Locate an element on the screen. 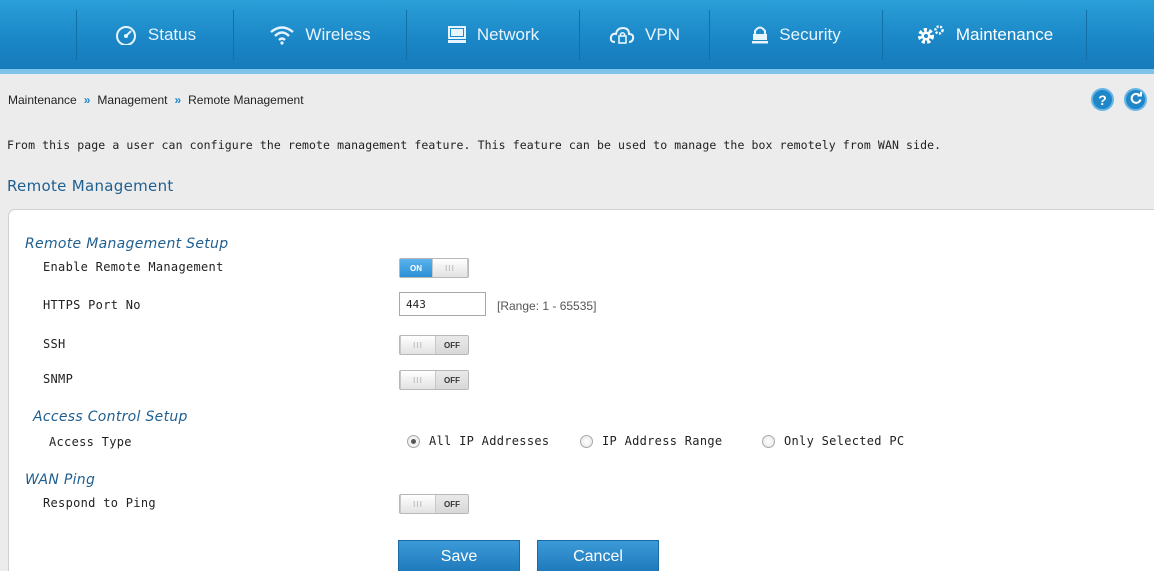 This screenshot has width=1154, height=571. access-type-all-ip-label: All IP Addresses is located at coordinates (489, 441).